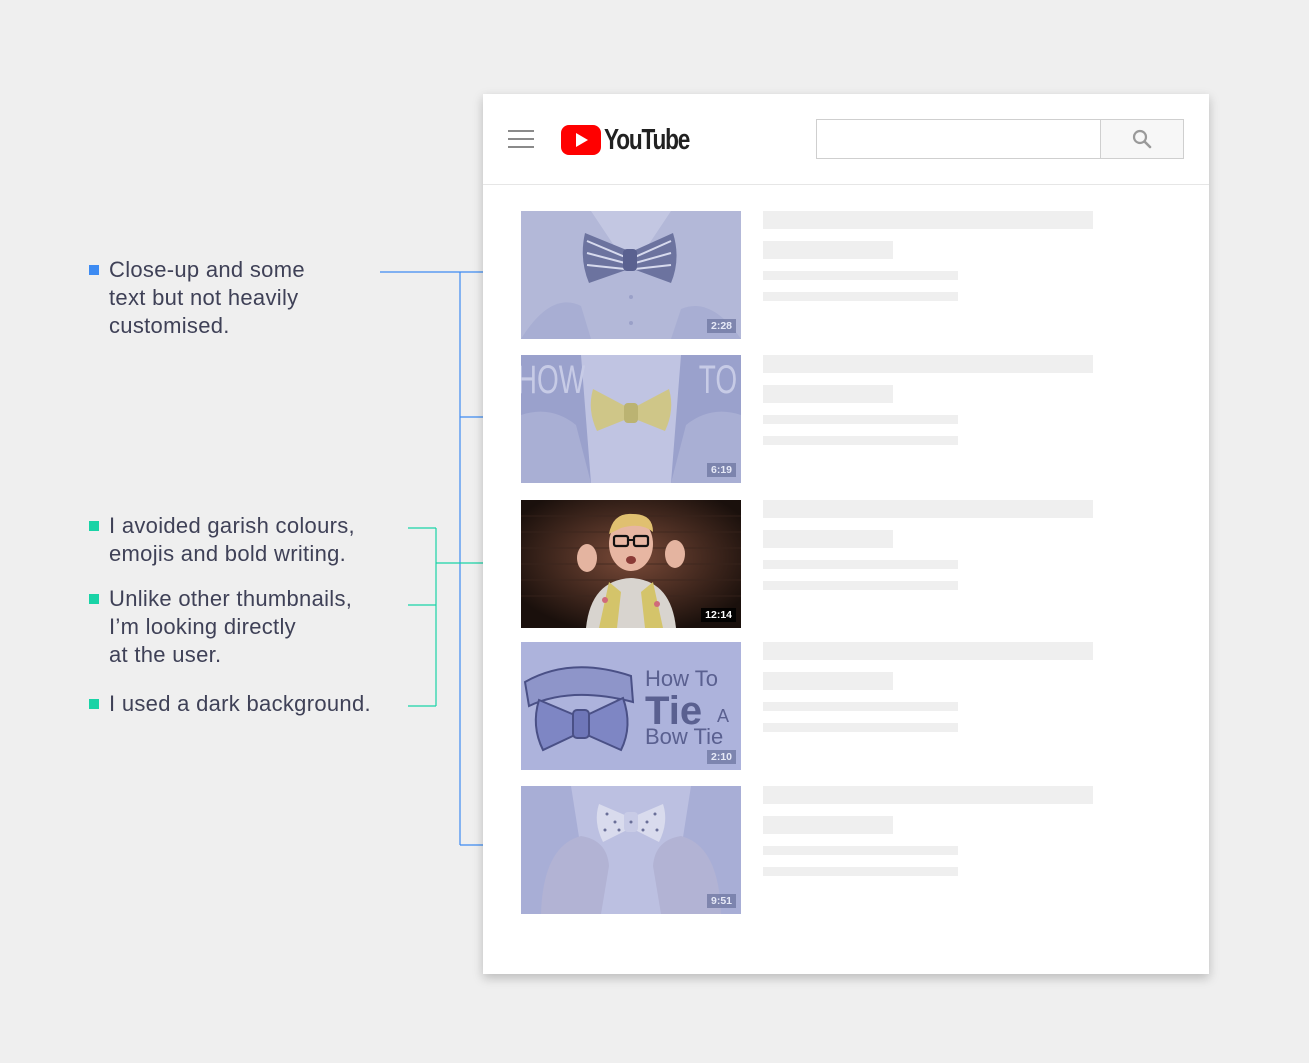 The height and width of the screenshot is (1063, 1309). Describe the element at coordinates (631, 706) in the screenshot. I see `video-thumbnail-illustration: How To Tie A Bow Tie 2:10` at that location.